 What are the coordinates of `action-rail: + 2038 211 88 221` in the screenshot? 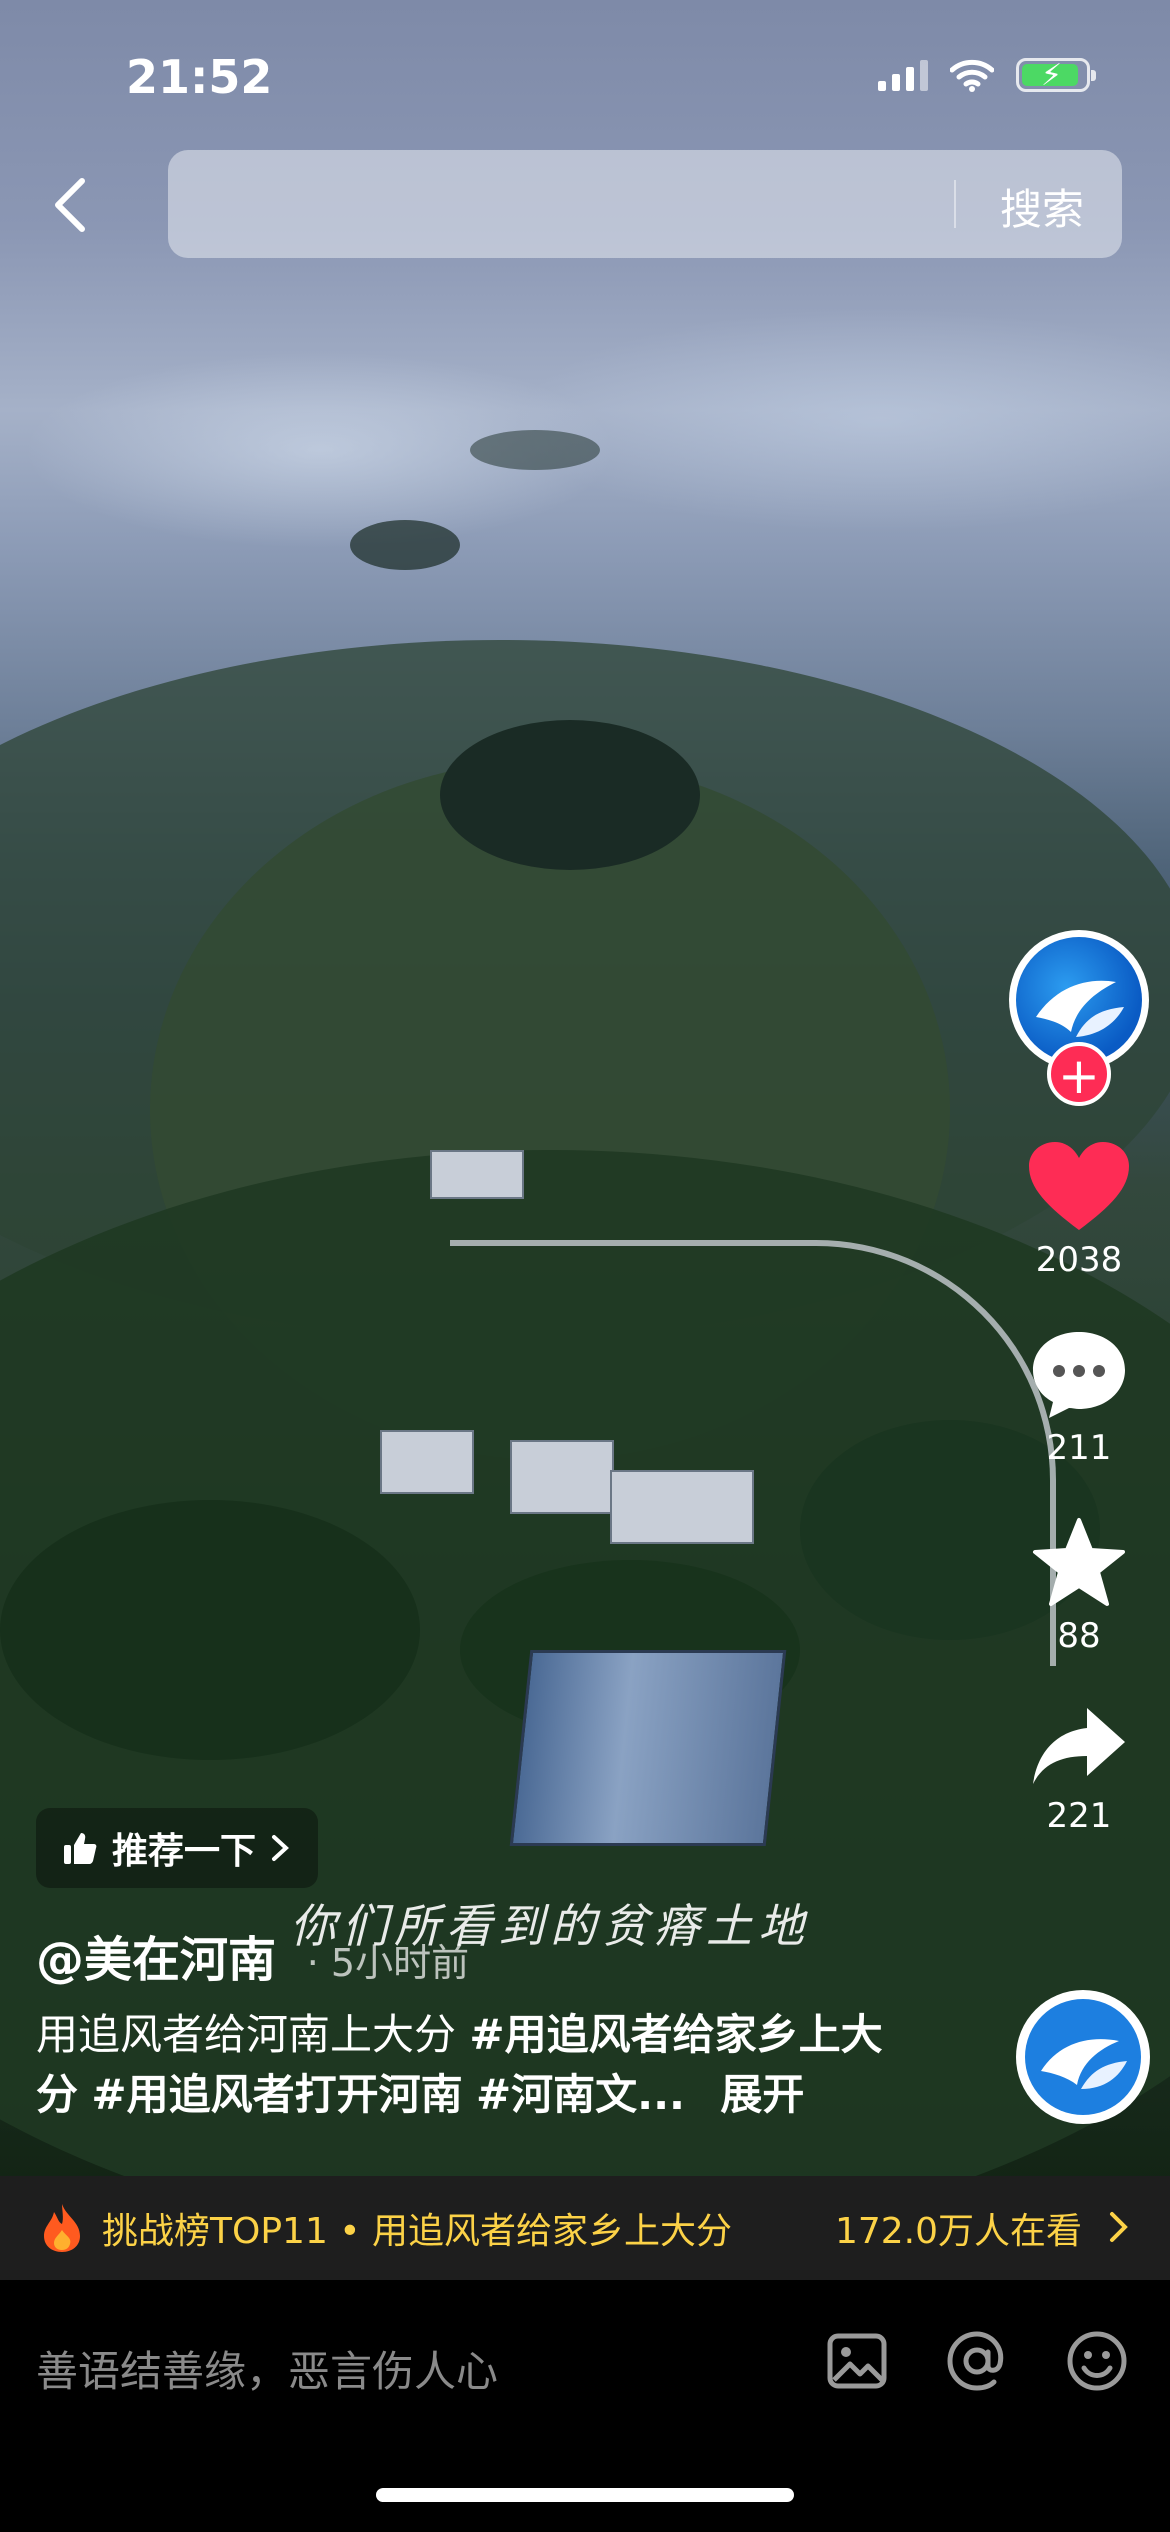 It's located at (1079, 1383).